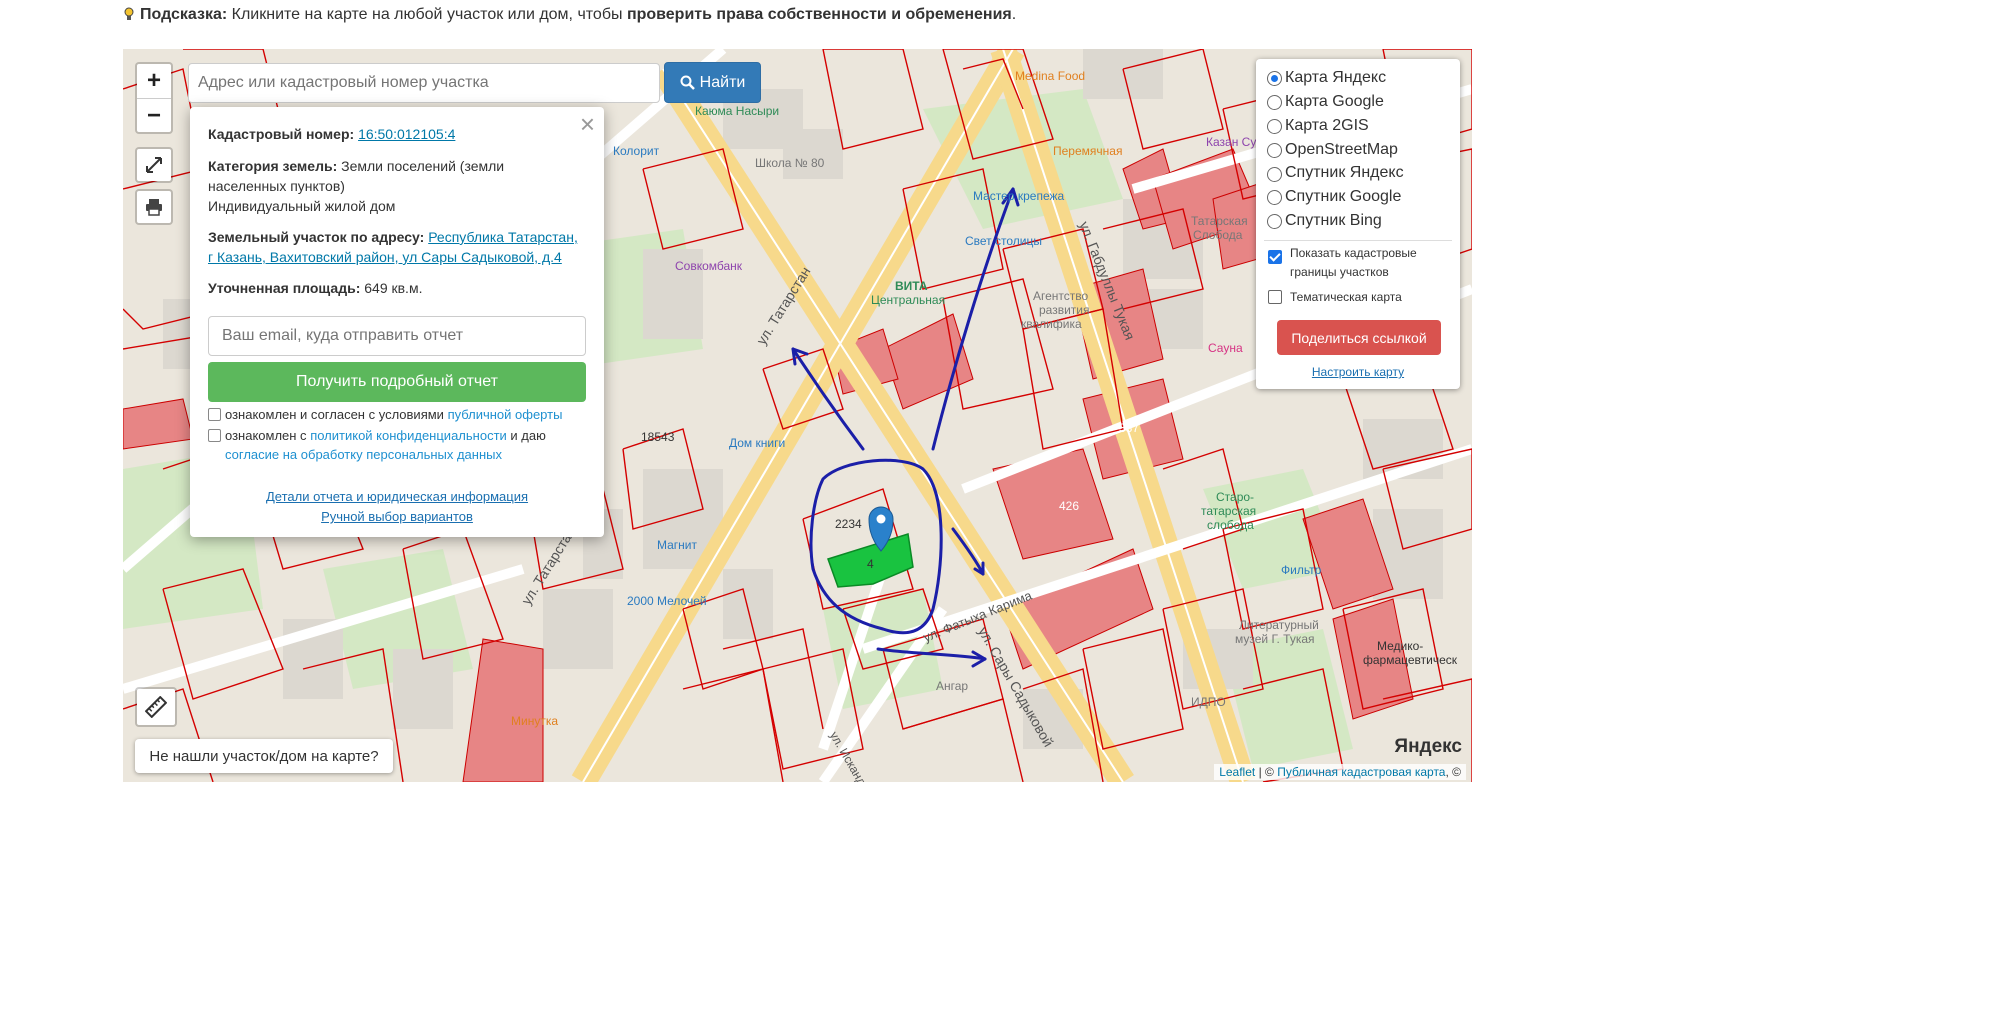  Describe the element at coordinates (397, 496) in the screenshot. I see `details-link: Детали отчета и юридическая информация` at that location.